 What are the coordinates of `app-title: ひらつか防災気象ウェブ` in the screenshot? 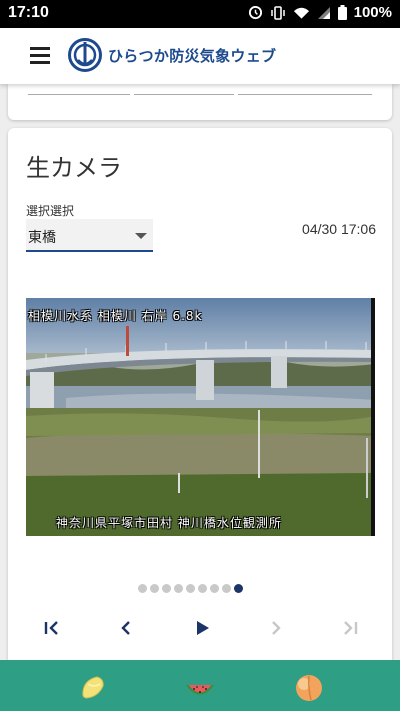 It's located at (192, 56).